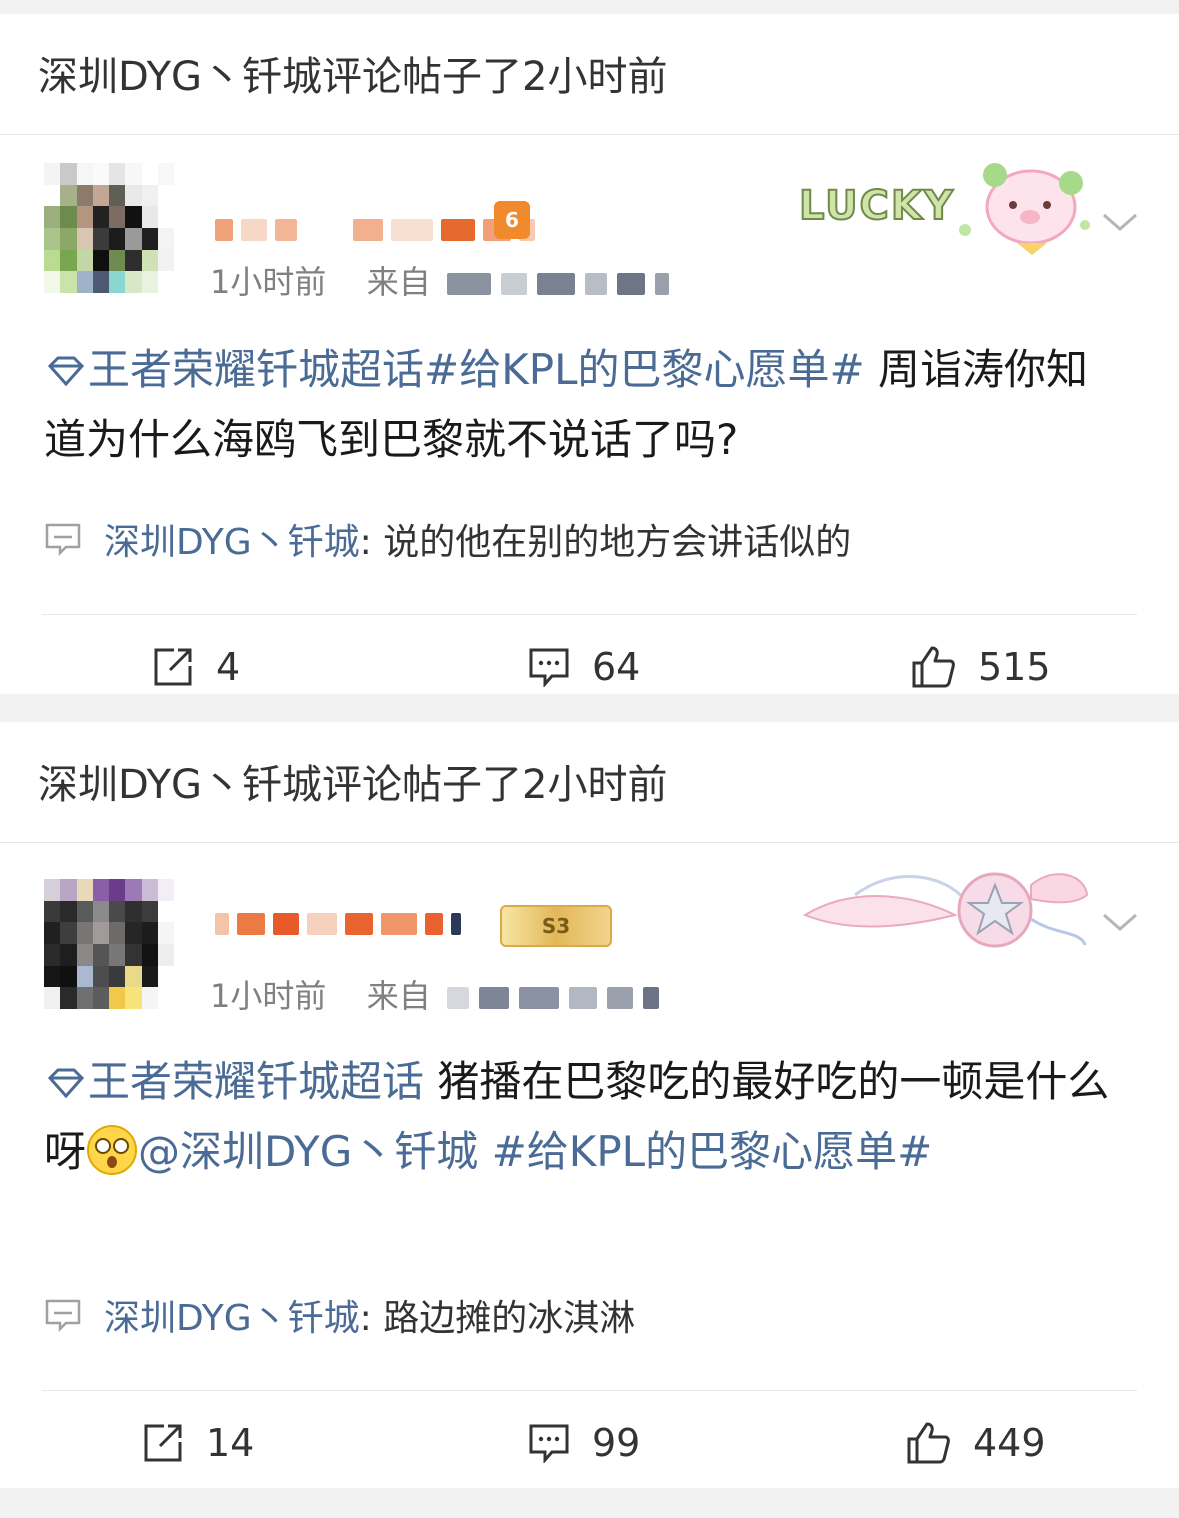 Image resolution: width=1179 pixels, height=1518 pixels. I want to click on repost-button: 14, so click(198, 1443).